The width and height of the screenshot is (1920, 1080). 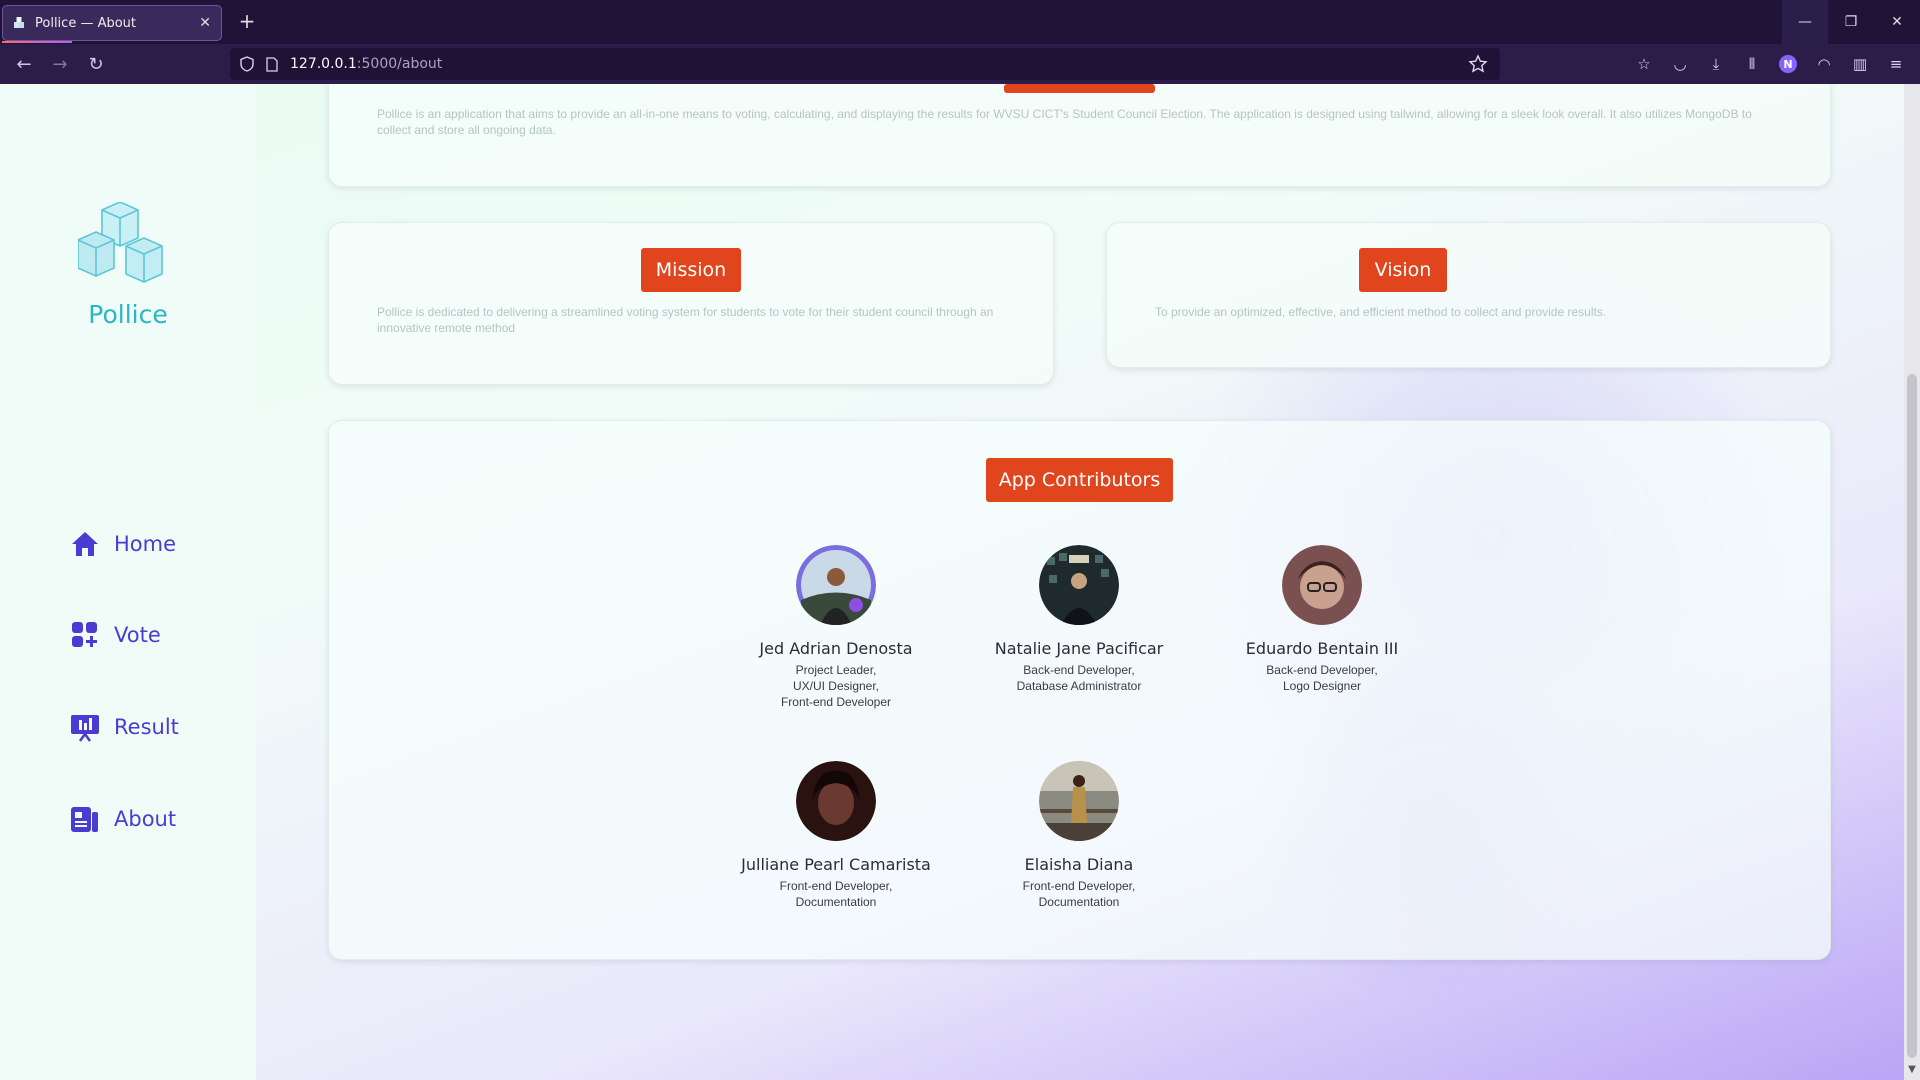 I want to click on sidebar-item-home: Home, so click(x=123, y=544).